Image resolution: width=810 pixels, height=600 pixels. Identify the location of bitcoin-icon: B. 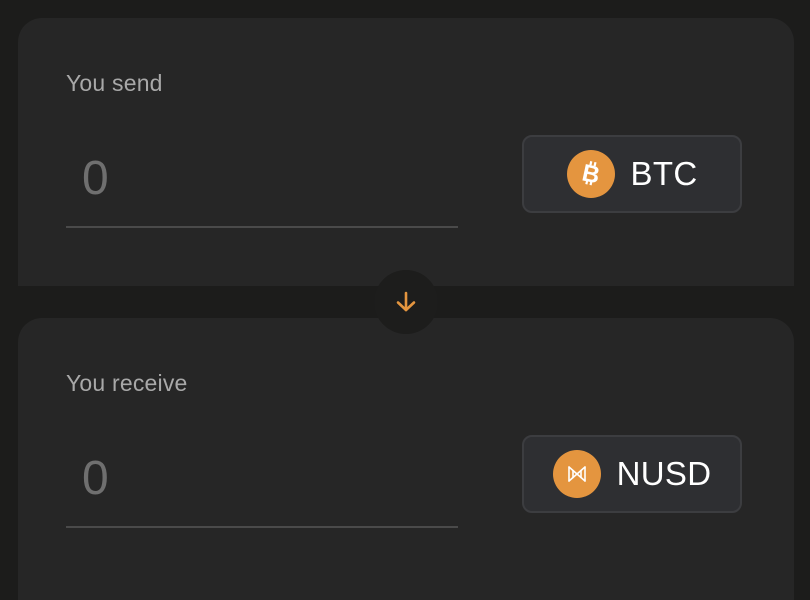
(590, 174).